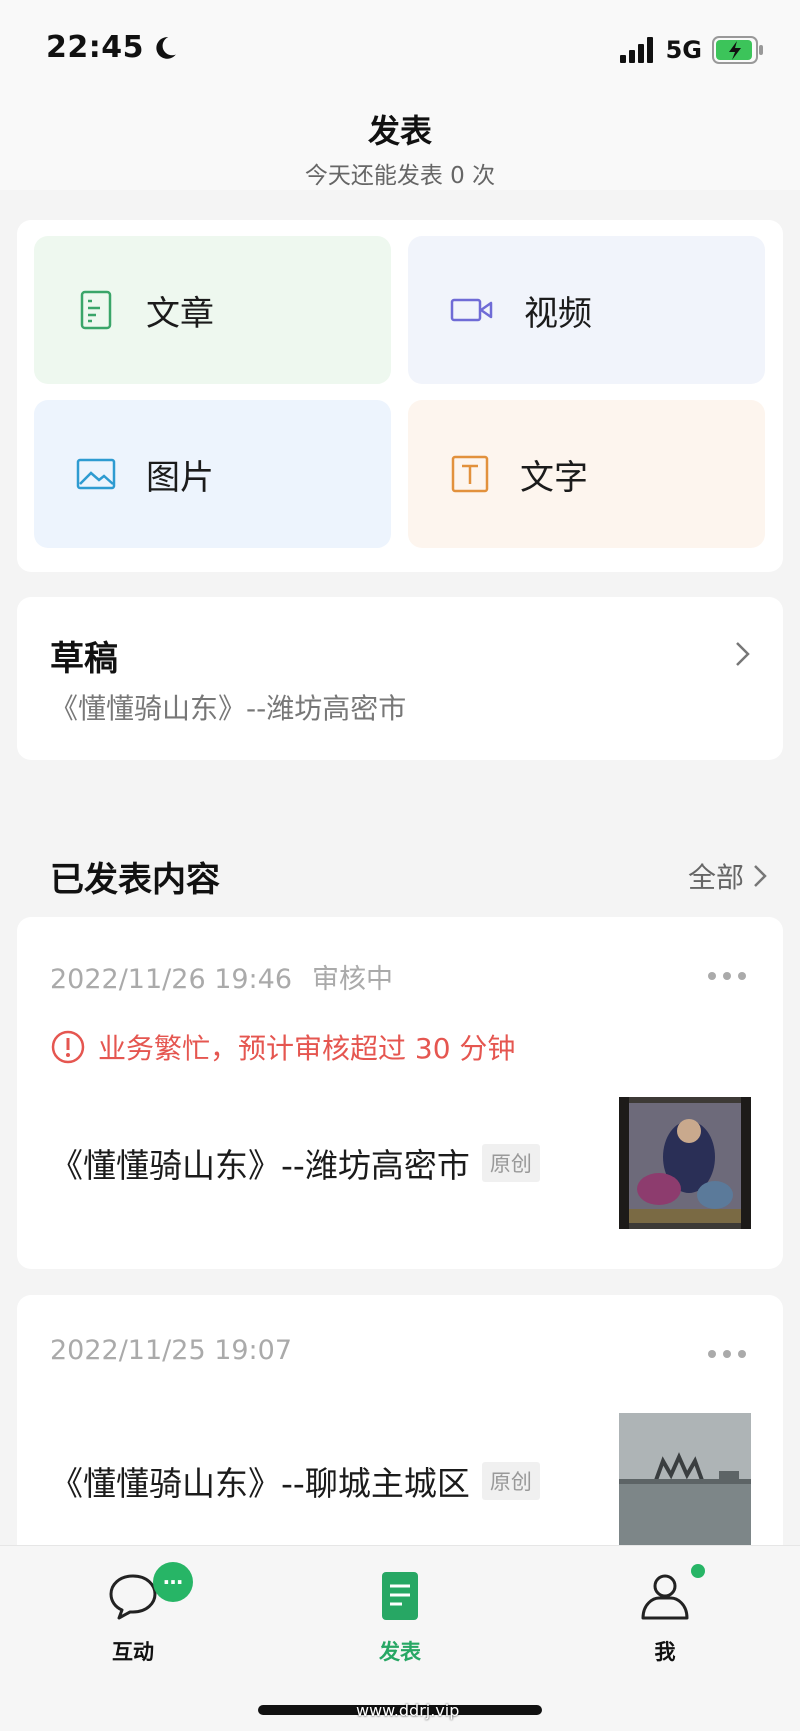 The height and width of the screenshot is (1731, 800). Describe the element at coordinates (260, 1165) in the screenshot. I see `post-title-text: 《懂懂骑山东》--潍坊高密市` at that location.